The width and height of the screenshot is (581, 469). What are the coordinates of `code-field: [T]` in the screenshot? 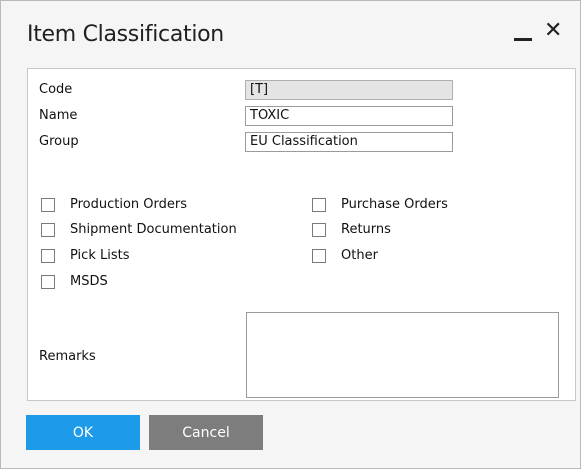 It's located at (349, 90).